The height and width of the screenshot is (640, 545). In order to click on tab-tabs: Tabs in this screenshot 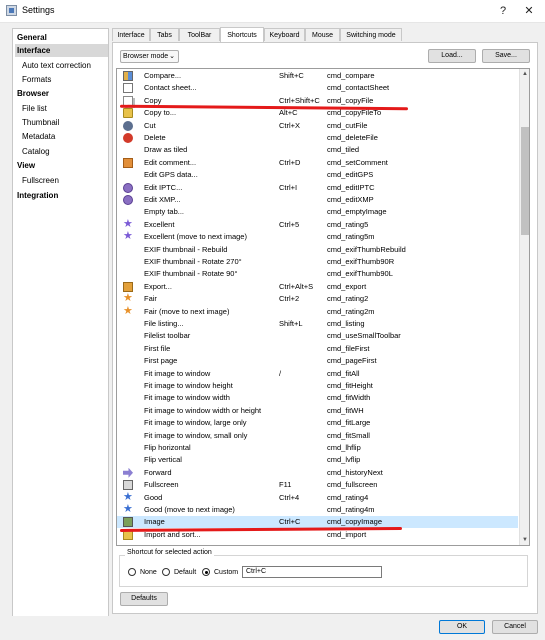, I will do `click(164, 34)`.